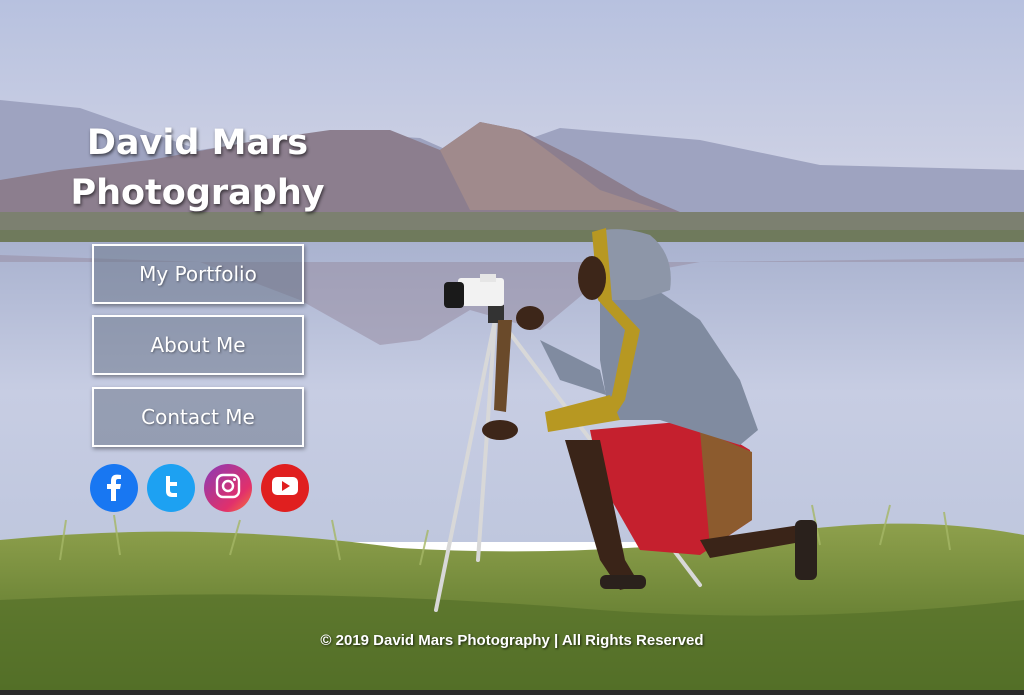  I want to click on site-title-line2: Photography, so click(197, 193).